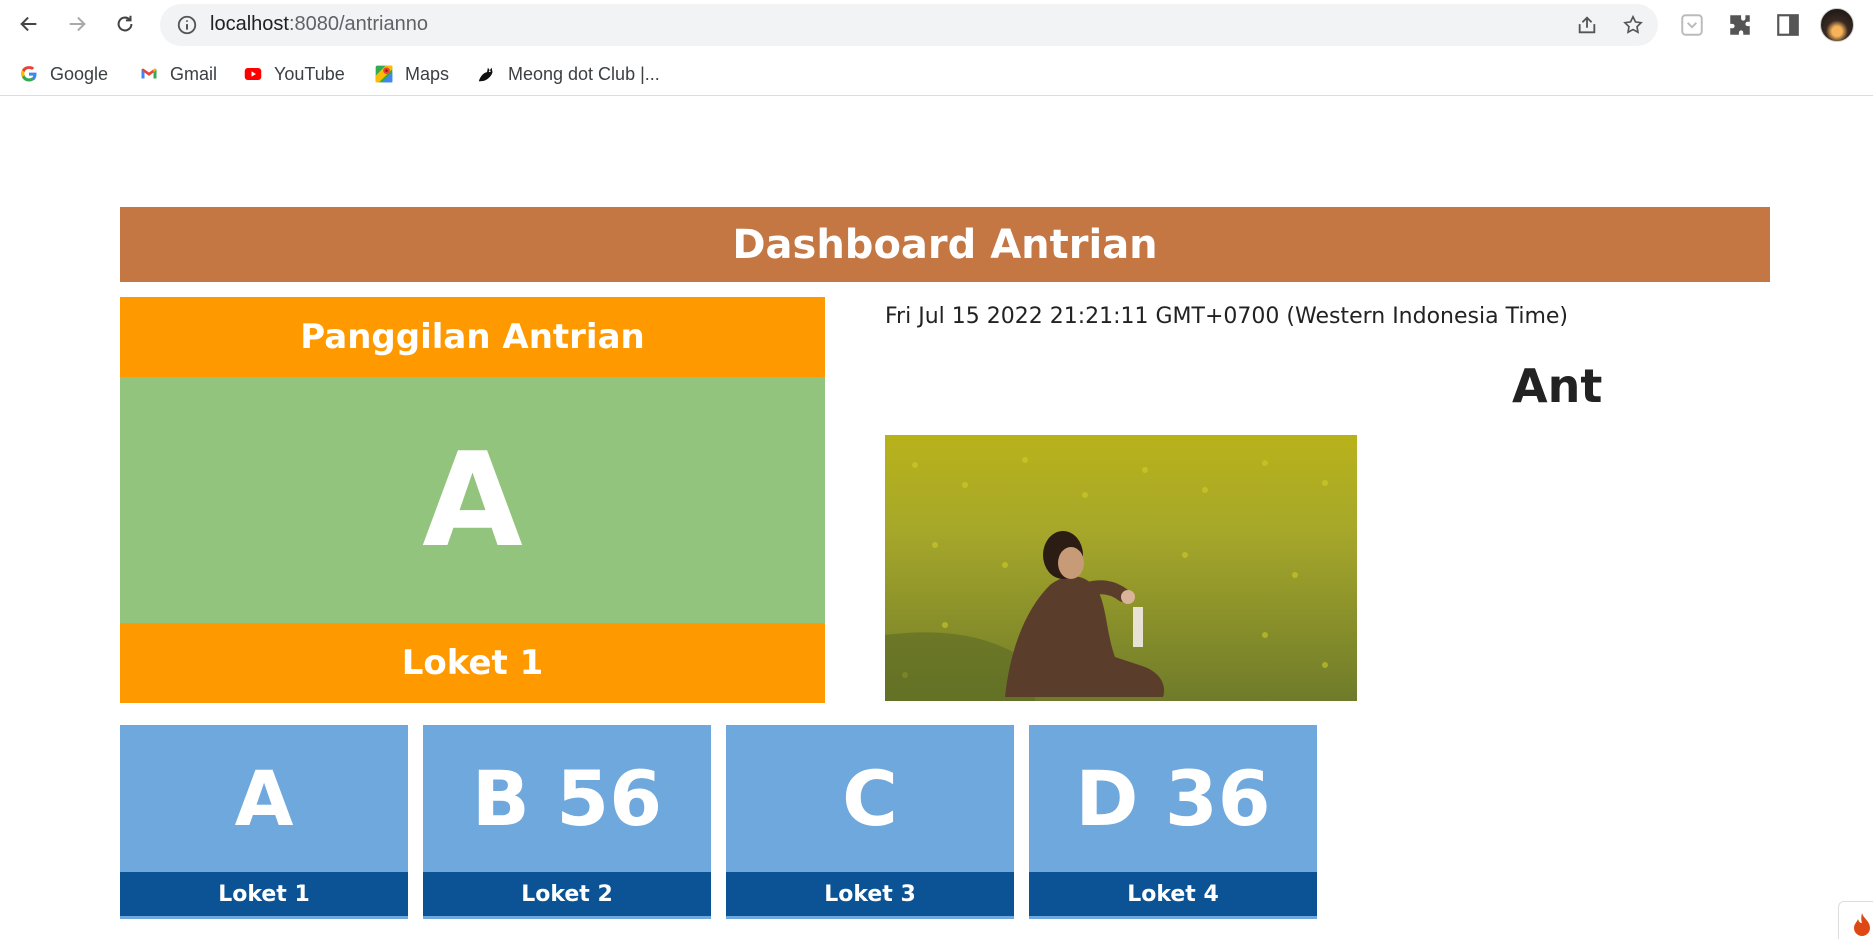 Image resolution: width=1873 pixels, height=939 pixels. I want to click on counter-label-box: Loket 1, so click(264, 895).